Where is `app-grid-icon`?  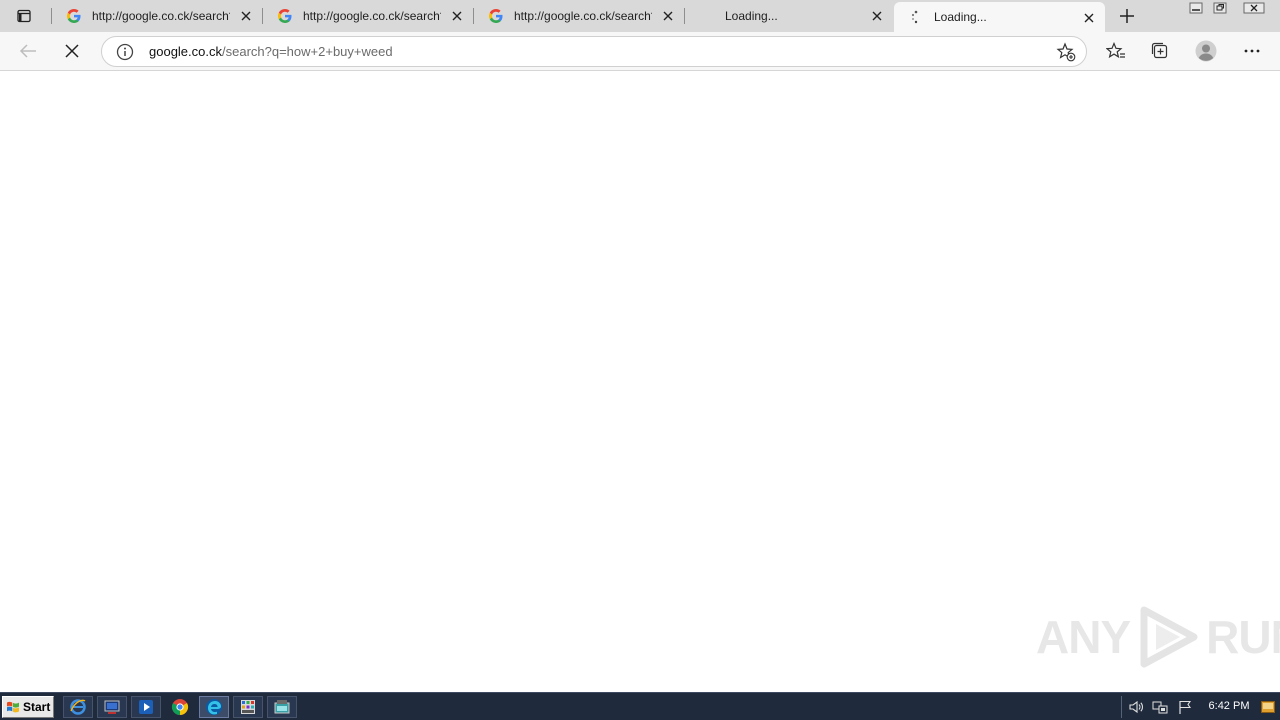 app-grid-icon is located at coordinates (248, 707).